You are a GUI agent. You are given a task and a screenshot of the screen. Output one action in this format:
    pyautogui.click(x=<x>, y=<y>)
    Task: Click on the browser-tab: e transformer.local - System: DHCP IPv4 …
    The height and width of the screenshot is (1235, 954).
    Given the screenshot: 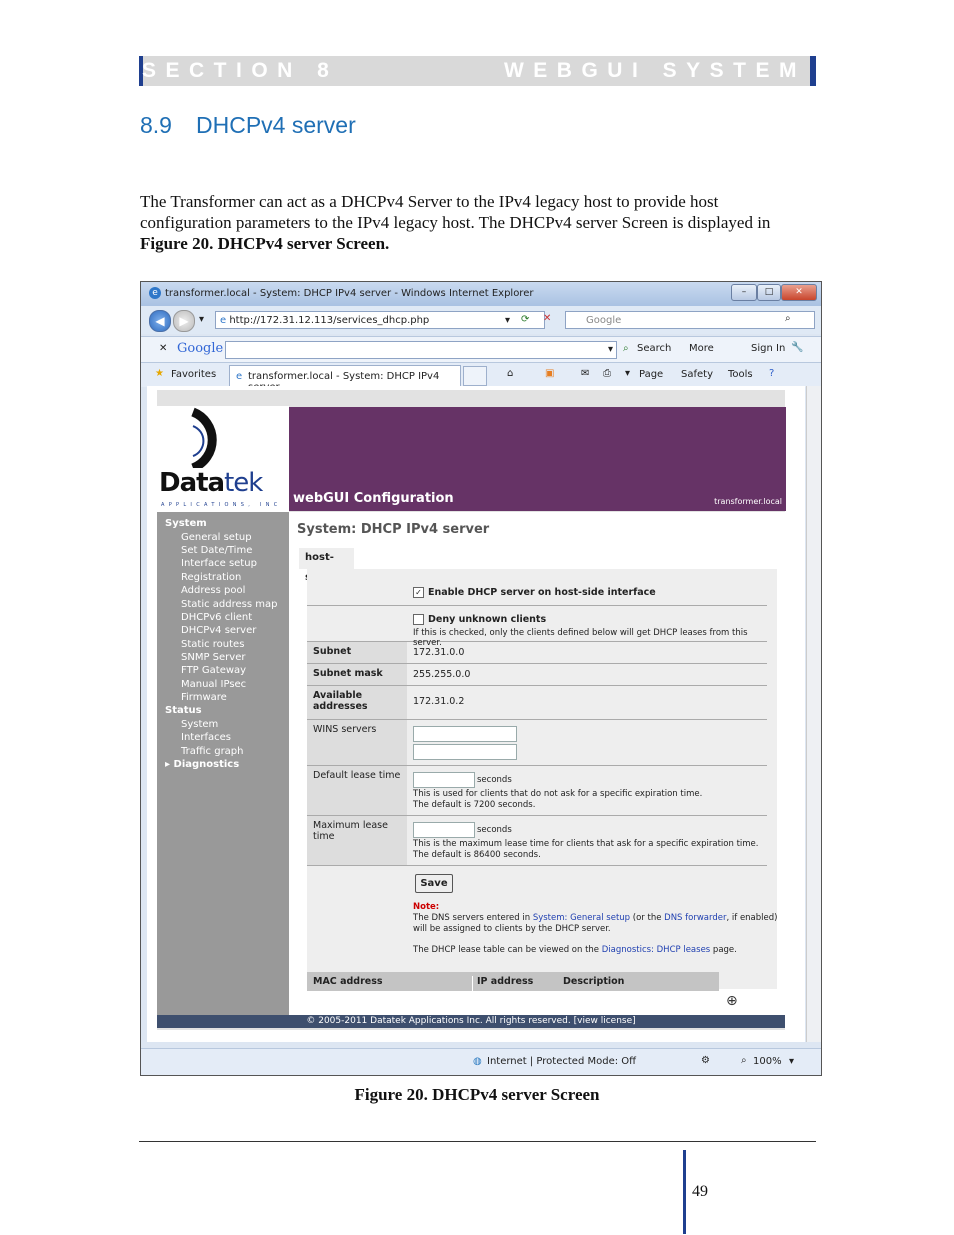 What is the action you would take?
    pyautogui.click(x=345, y=379)
    